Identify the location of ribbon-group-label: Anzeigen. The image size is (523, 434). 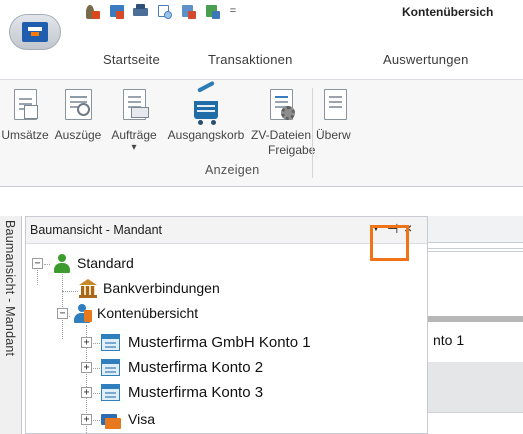
(232, 170).